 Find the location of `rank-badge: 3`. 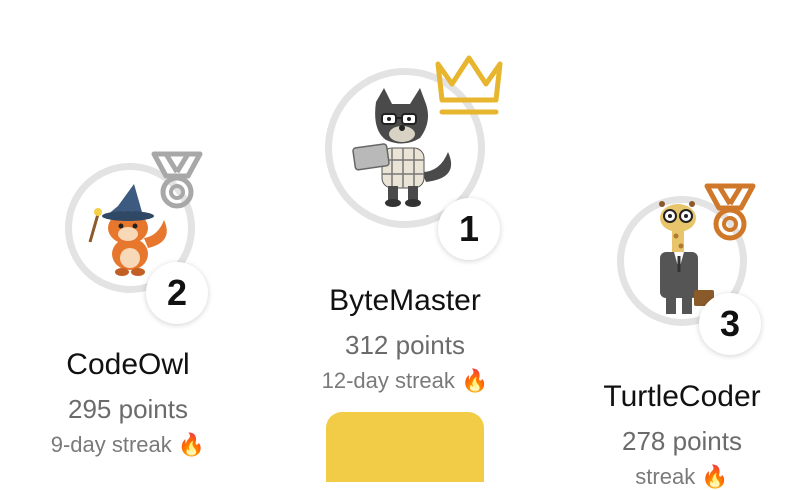

rank-badge: 3 is located at coordinates (730, 324).